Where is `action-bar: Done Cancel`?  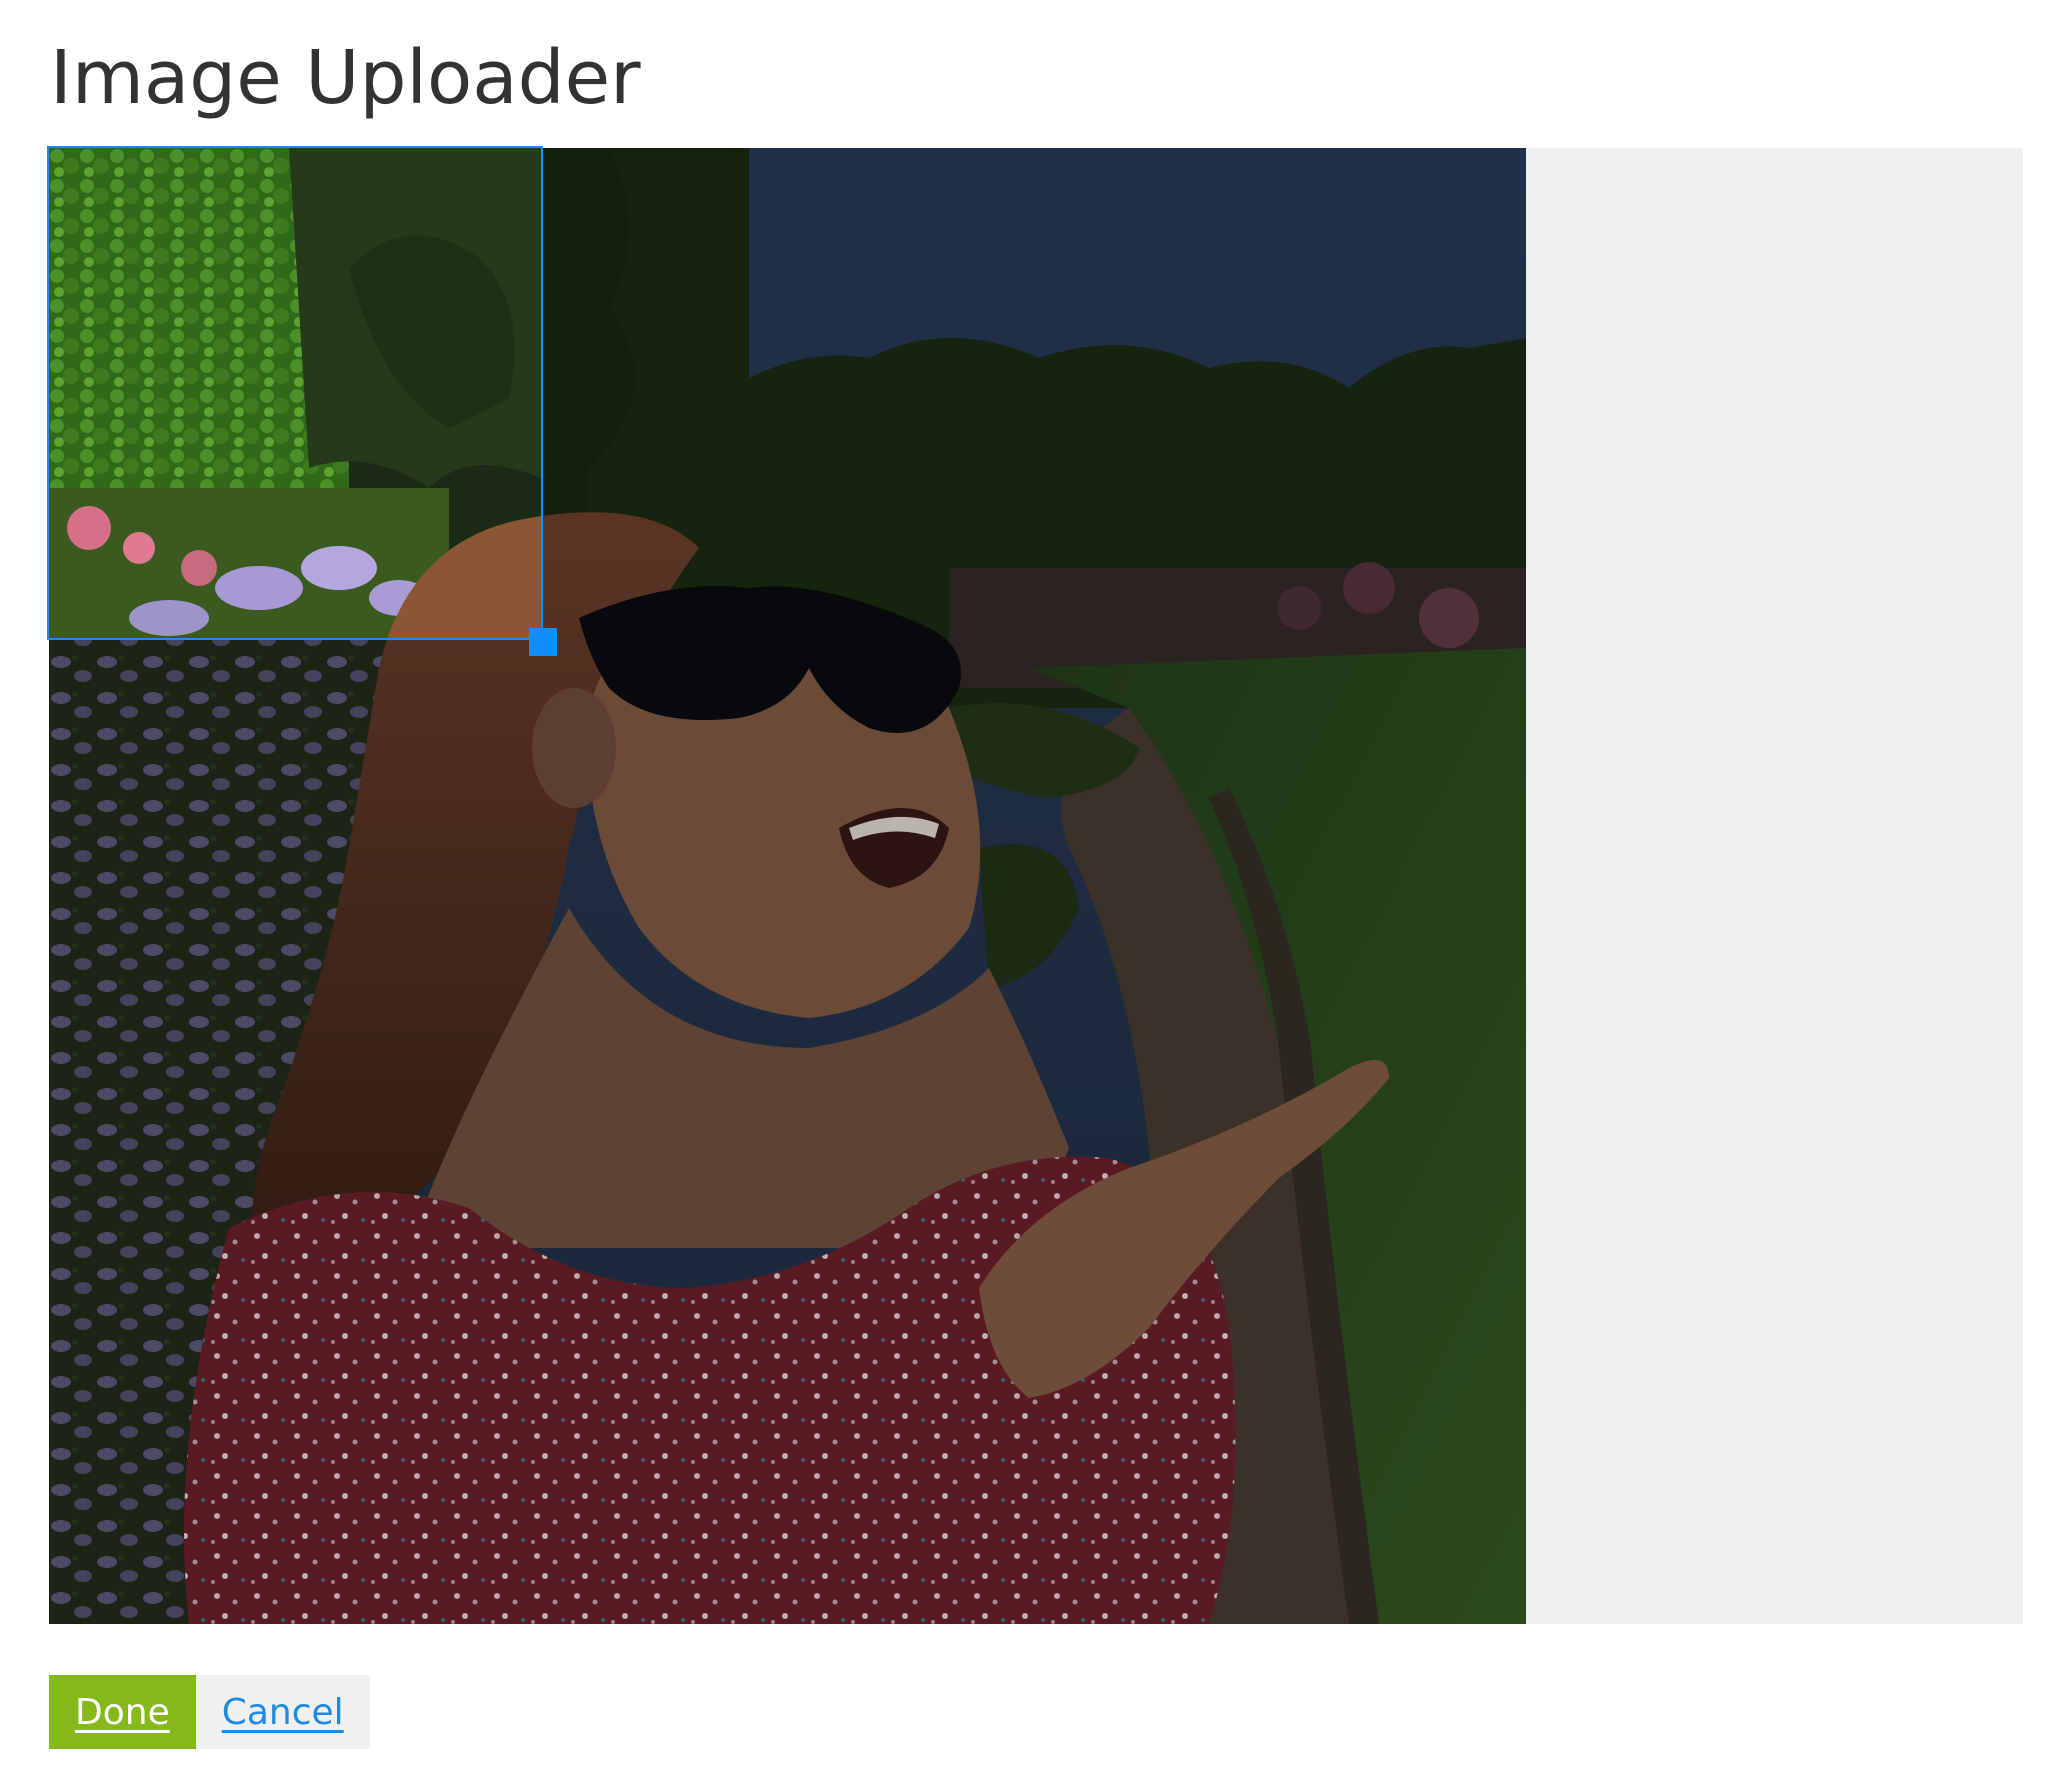 action-bar: Done Cancel is located at coordinates (209, 1712).